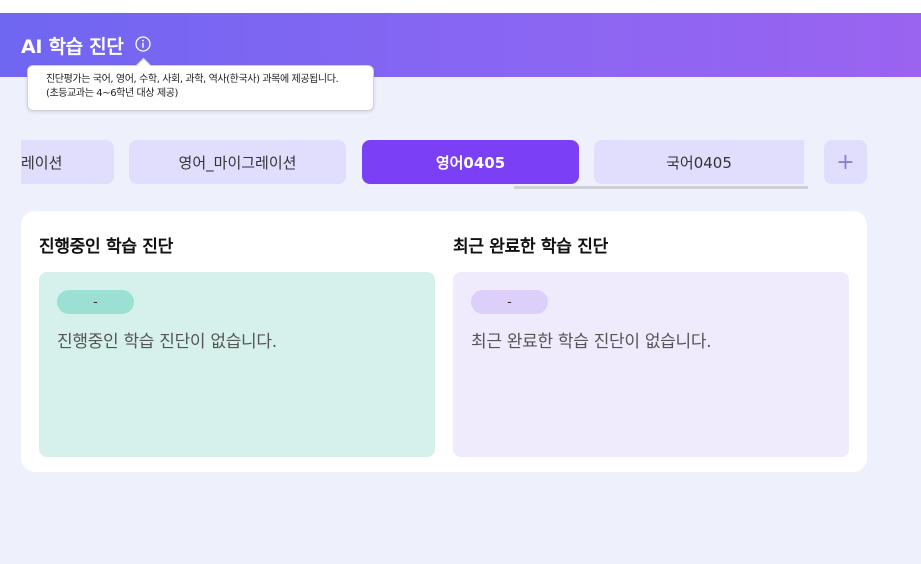  I want to click on tab-label: 영어_마이그레이션, so click(237, 162).